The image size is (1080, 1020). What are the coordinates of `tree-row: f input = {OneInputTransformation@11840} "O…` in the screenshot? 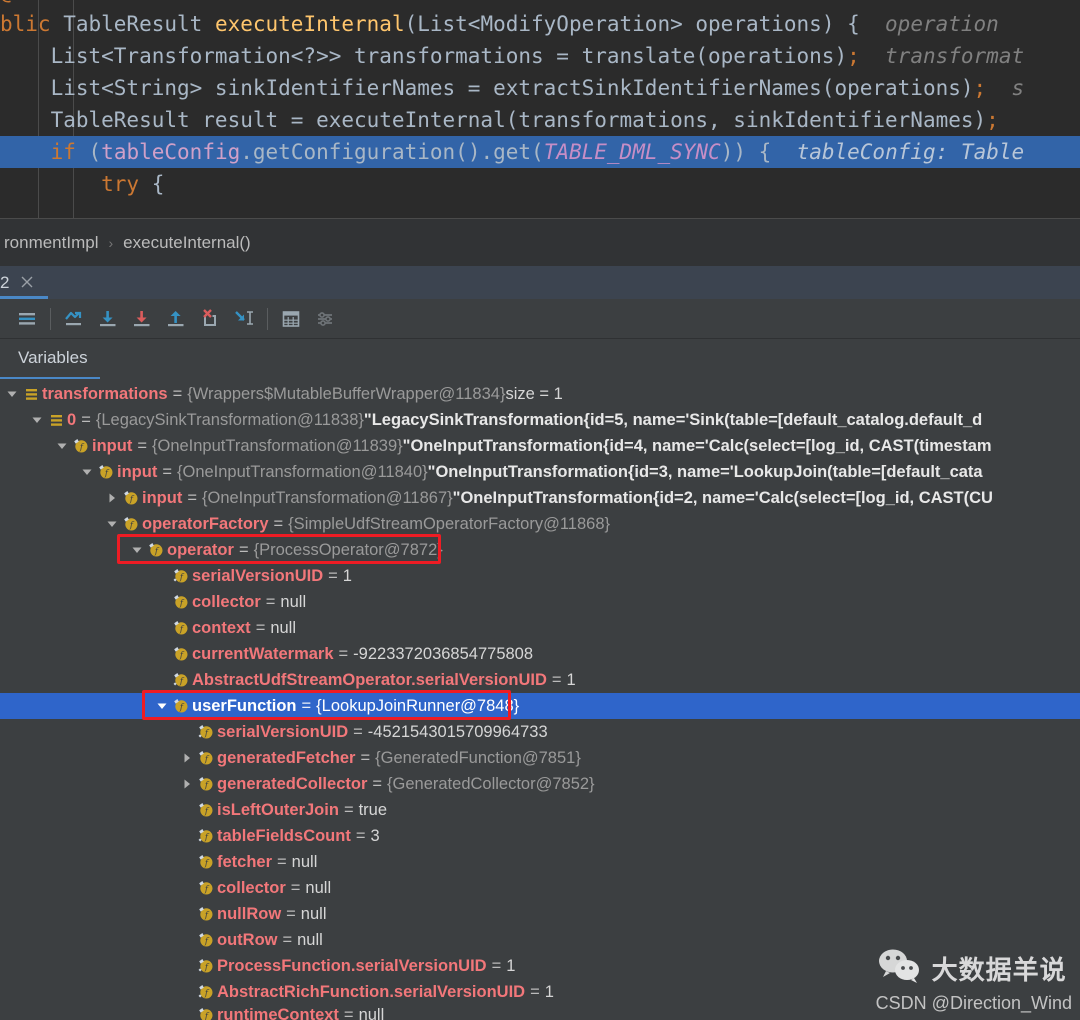 It's located at (540, 472).